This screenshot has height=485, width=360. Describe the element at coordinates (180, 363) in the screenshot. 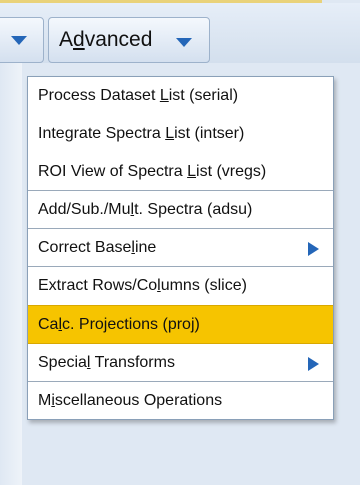

I see `menu-item-special-transforms: Special Transforms` at that location.